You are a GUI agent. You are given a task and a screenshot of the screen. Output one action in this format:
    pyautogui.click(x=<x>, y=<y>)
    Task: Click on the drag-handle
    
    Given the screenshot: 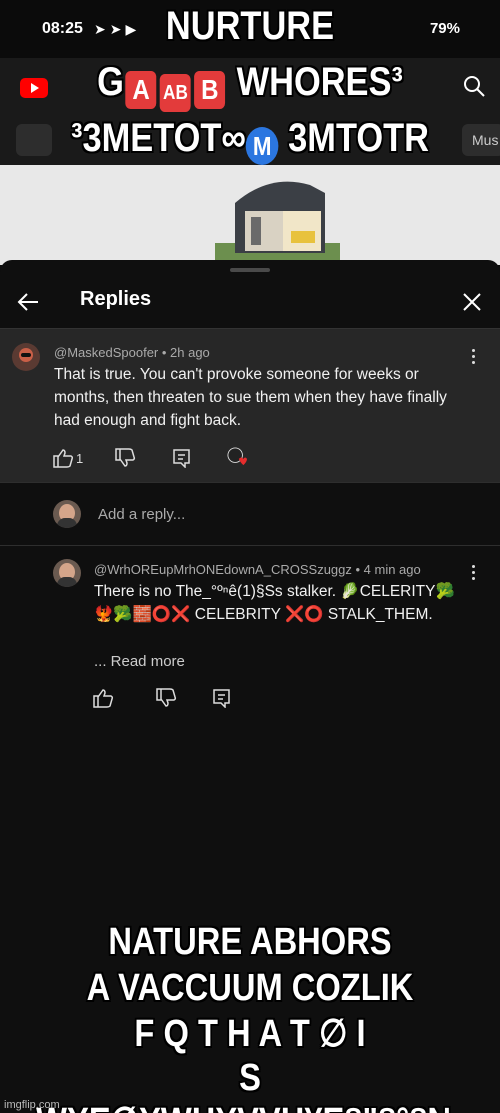 What is the action you would take?
    pyautogui.click(x=250, y=270)
    